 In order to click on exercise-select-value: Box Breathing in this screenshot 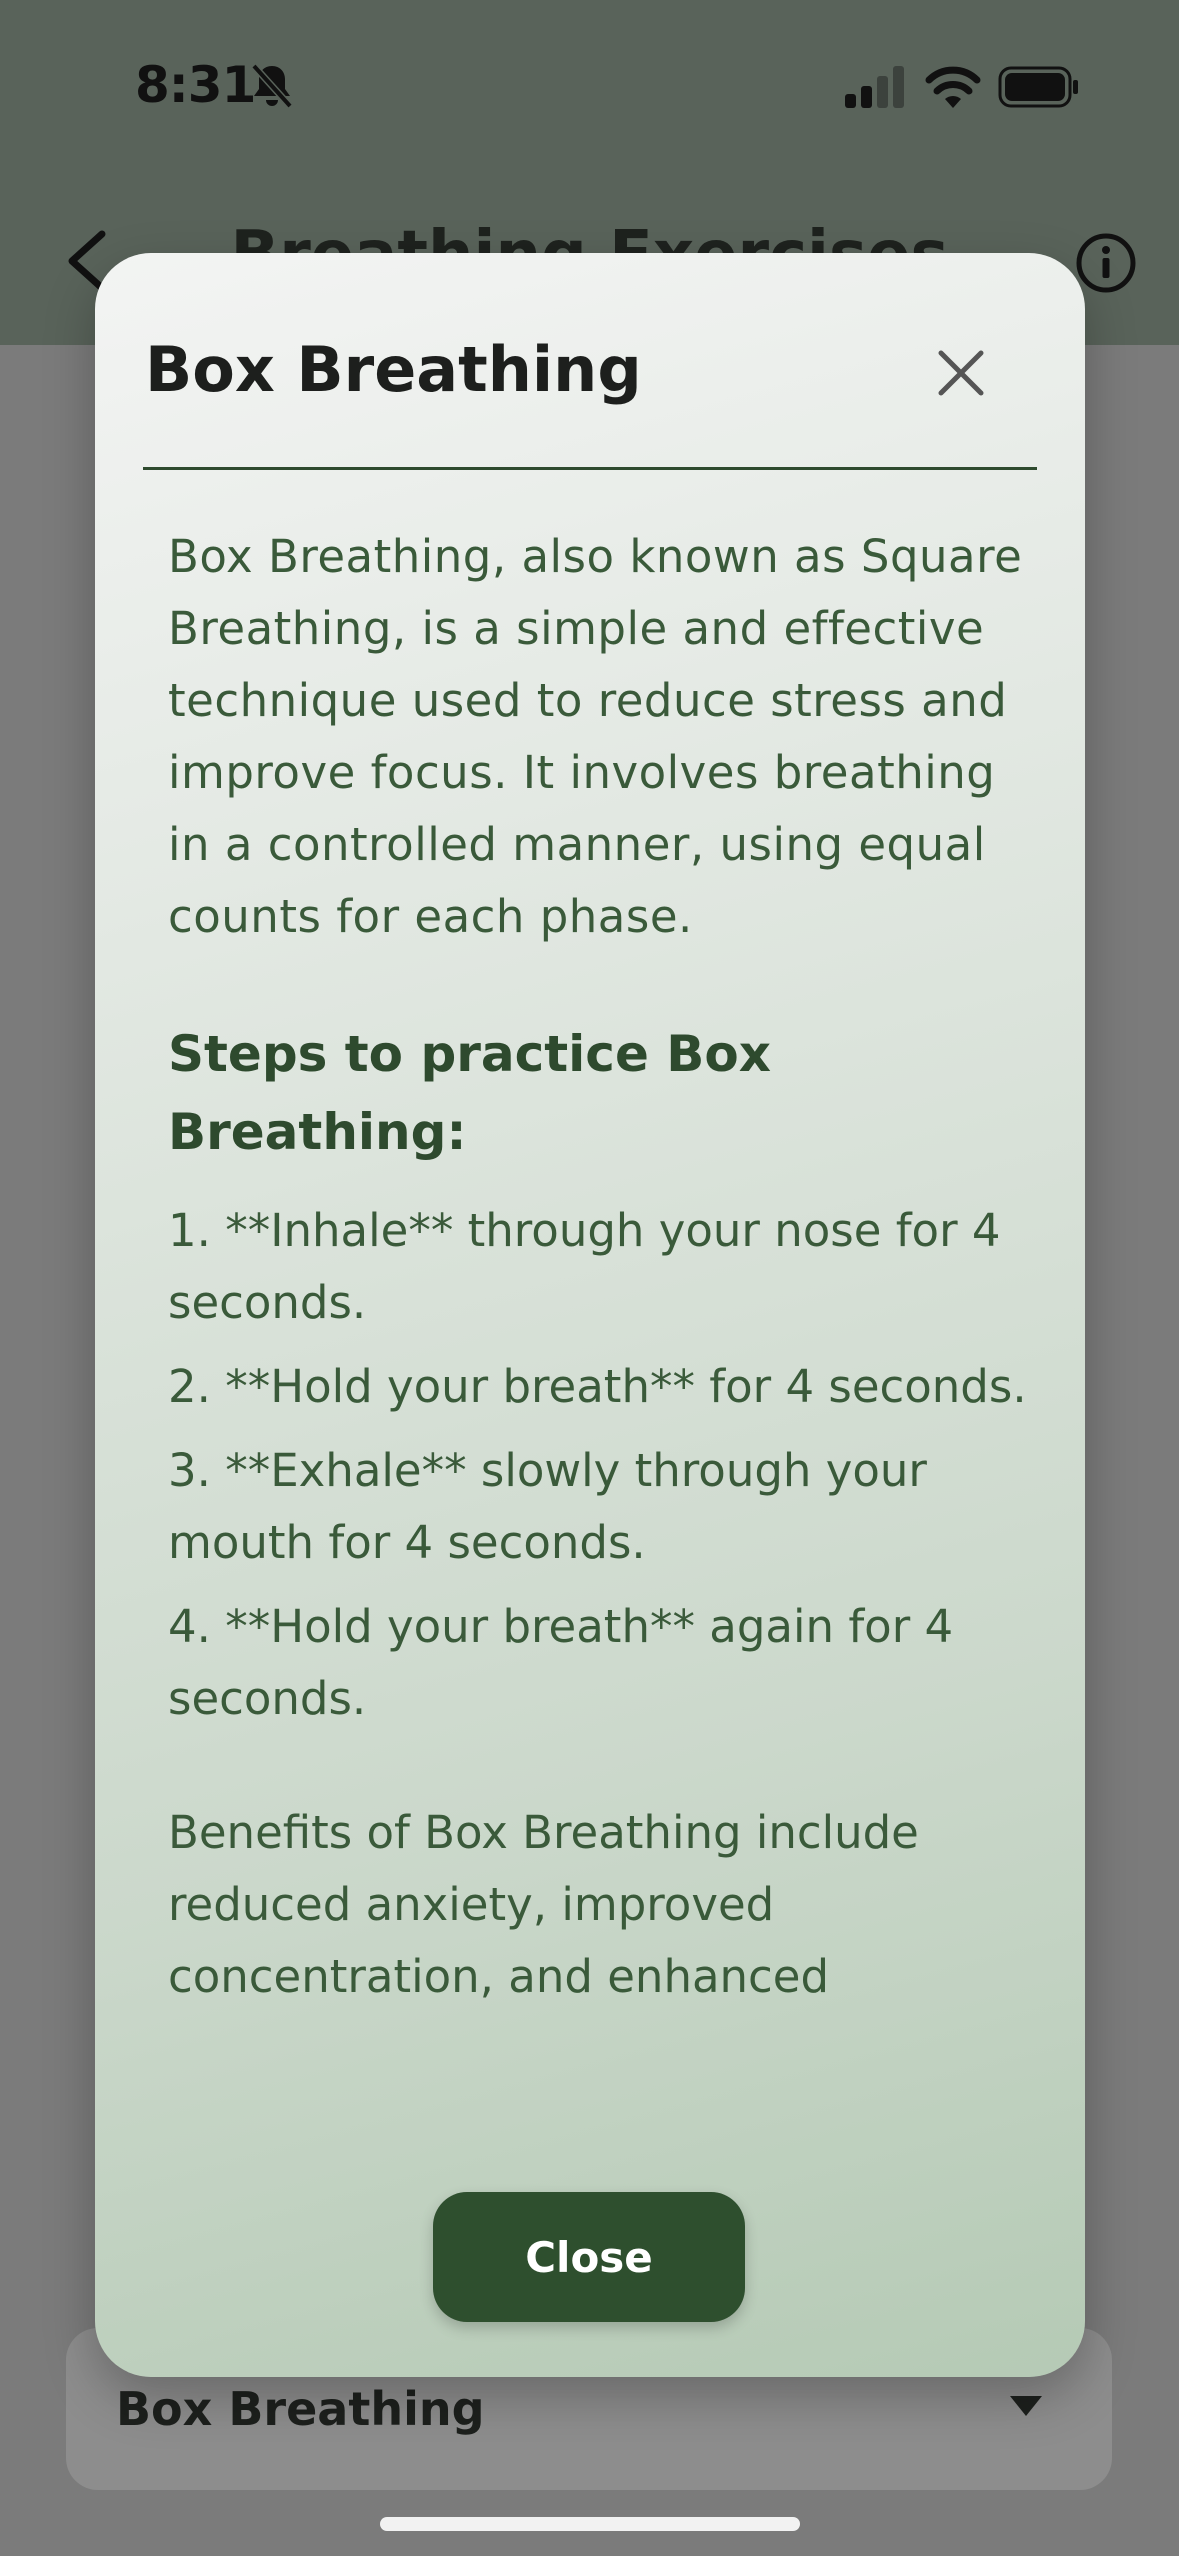, I will do `click(300, 2409)`.